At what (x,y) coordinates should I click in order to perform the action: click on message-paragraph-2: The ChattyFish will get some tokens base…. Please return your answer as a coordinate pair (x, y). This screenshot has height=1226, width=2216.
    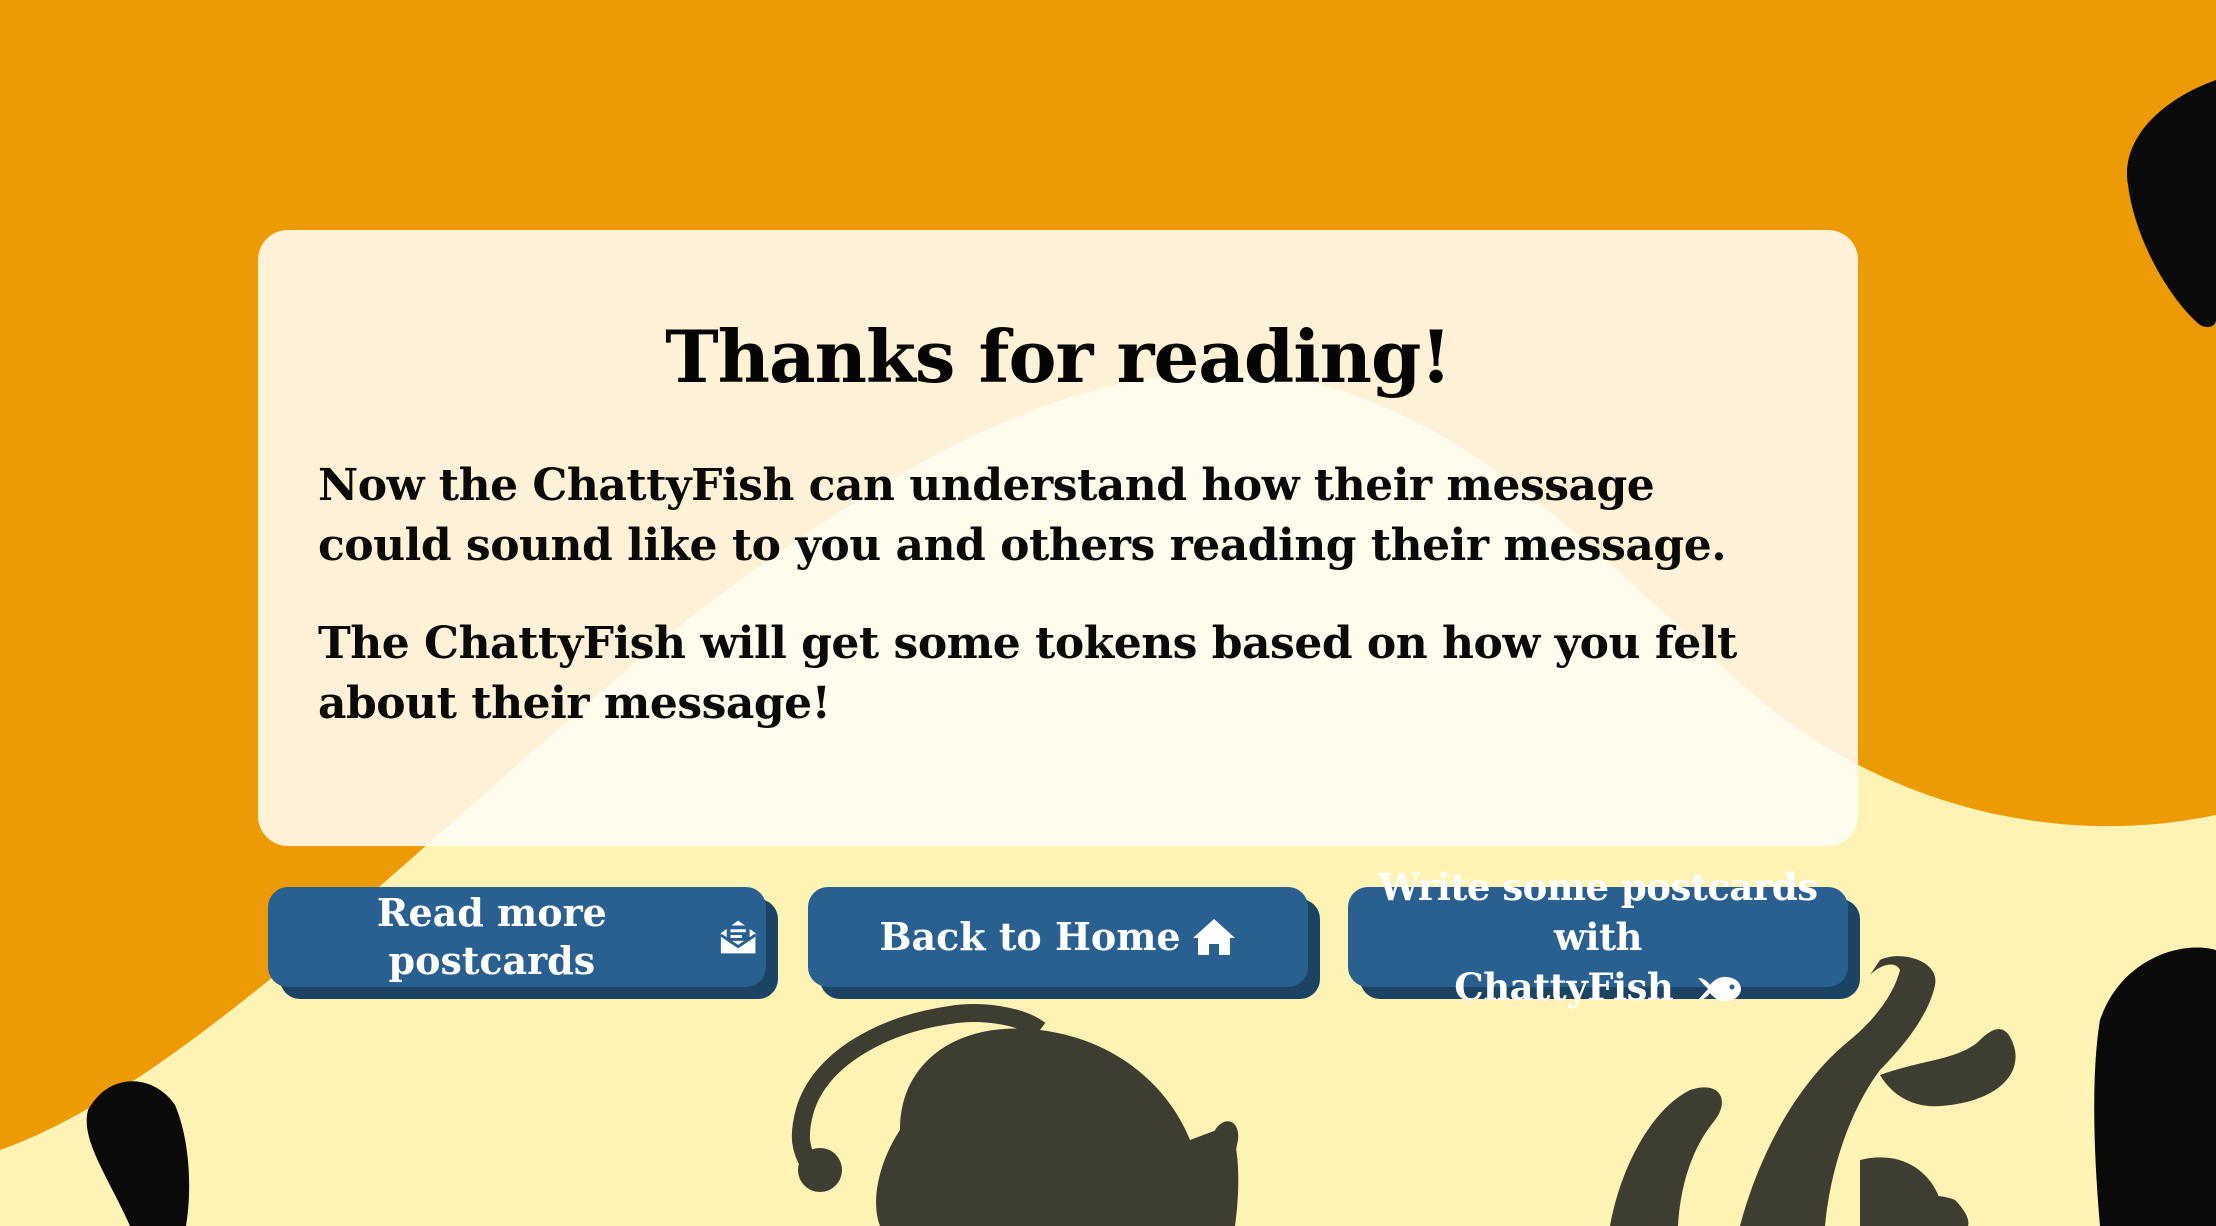
    Looking at the image, I should click on (1027, 674).